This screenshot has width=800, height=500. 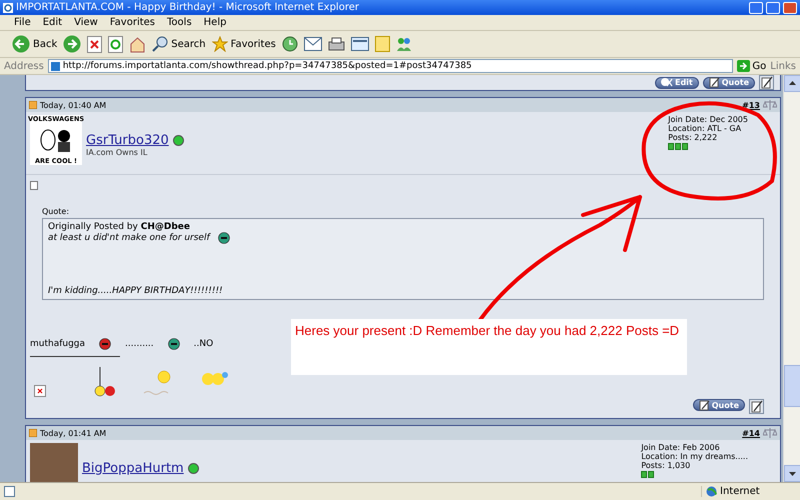 What do you see at coordinates (489, 347) in the screenshot?
I see `annotation-text: Heres your present :D Remember the day you had 2,222 Posts =D` at bounding box center [489, 347].